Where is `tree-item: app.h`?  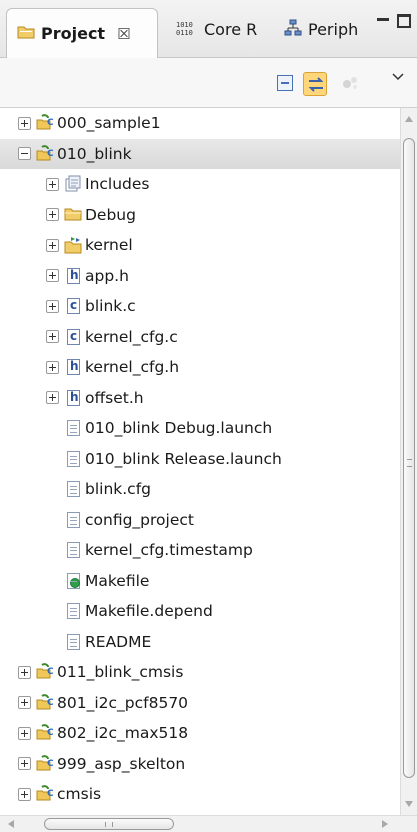
tree-item: app.h is located at coordinates (64, 276).